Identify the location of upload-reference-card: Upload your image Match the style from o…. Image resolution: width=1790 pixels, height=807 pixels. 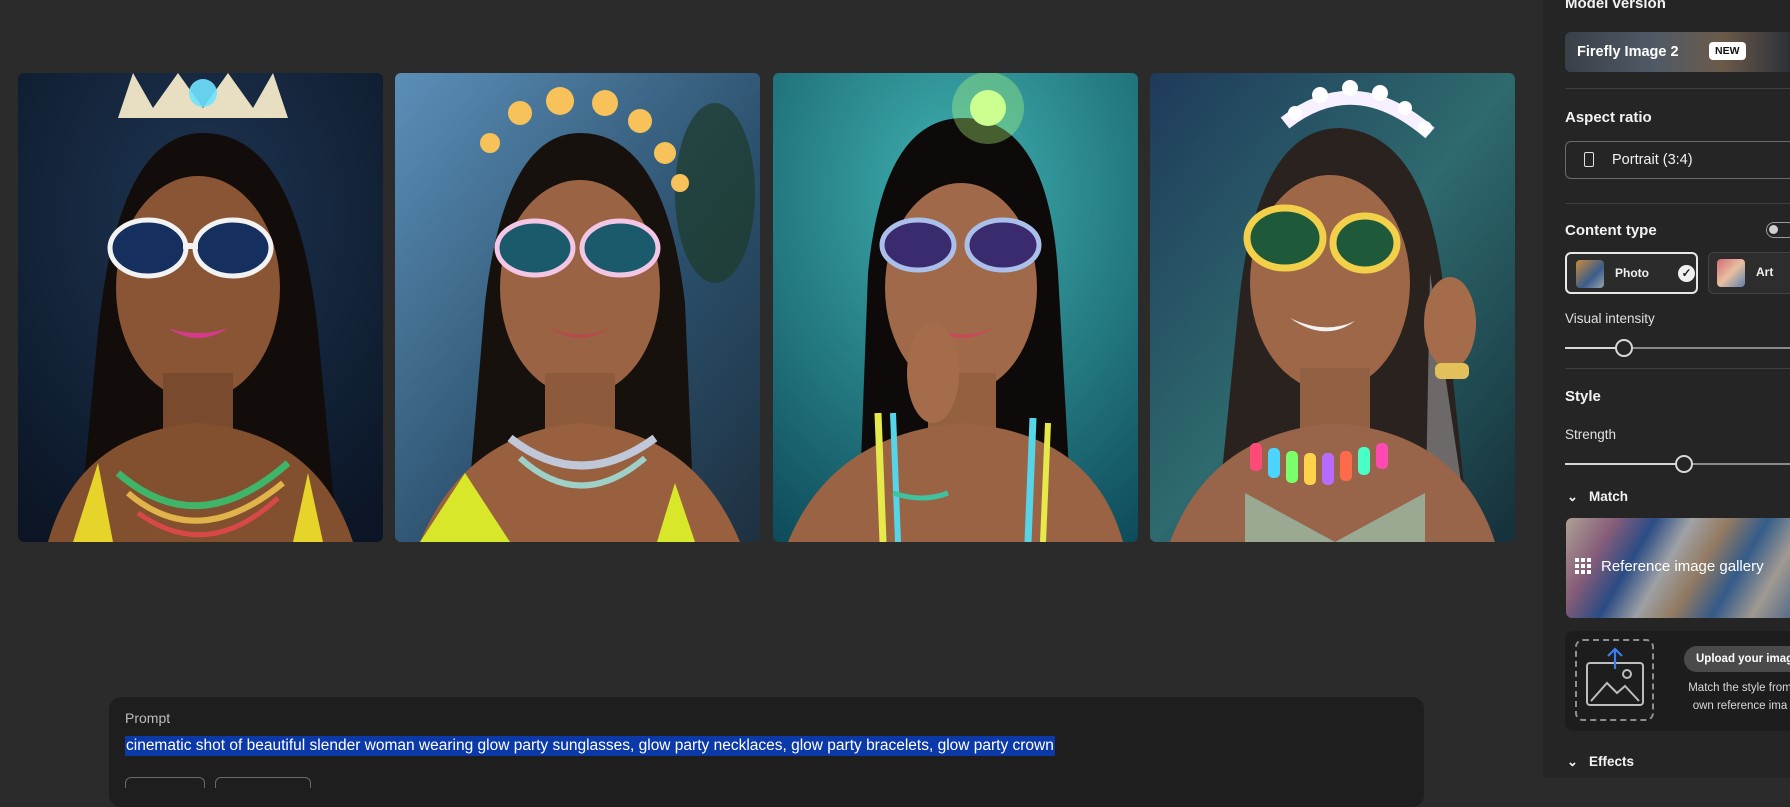
(1677, 681).